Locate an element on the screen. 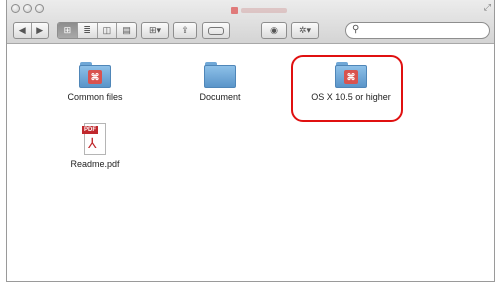  list-view-icon: ≣ is located at coordinates (87, 30).